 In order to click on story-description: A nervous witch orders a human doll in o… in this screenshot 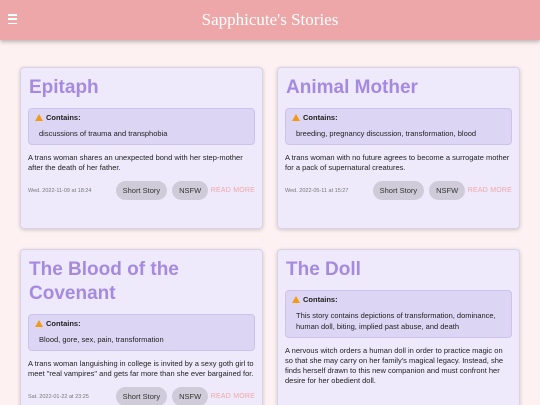, I will do `click(394, 365)`.